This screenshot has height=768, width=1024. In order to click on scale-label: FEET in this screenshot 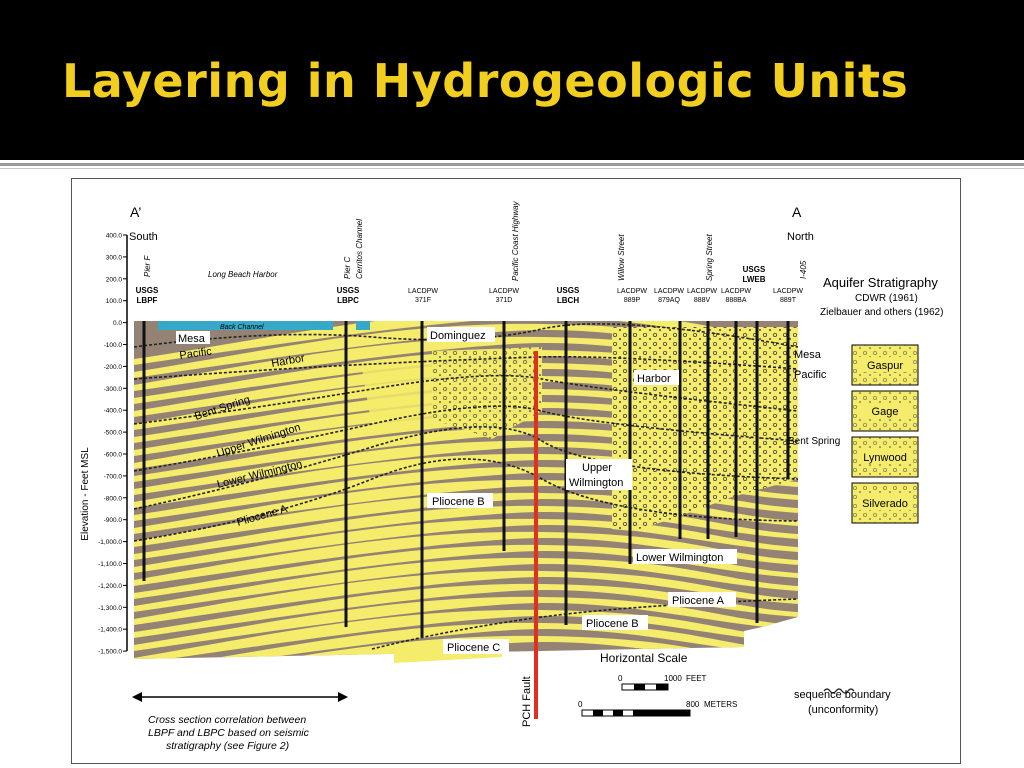, I will do `click(696, 678)`.